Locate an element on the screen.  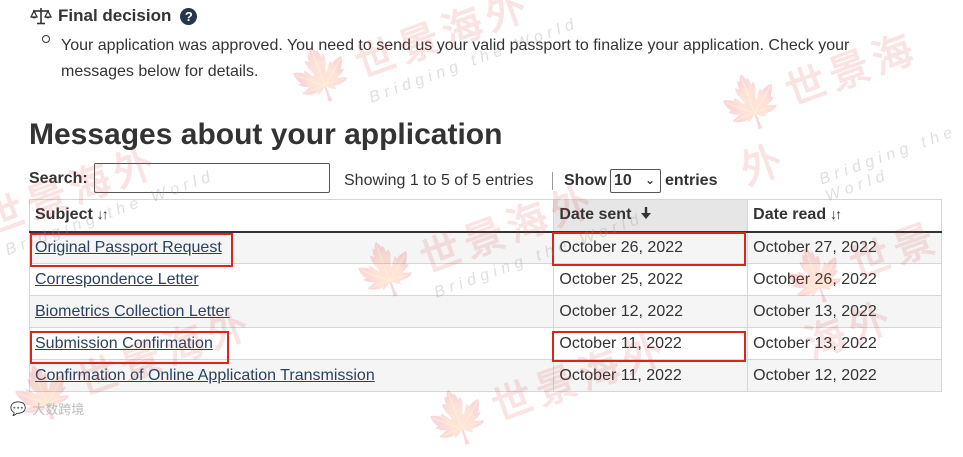
table-header-row: Subject ↓↑ Date sent Date read ↓↑ is located at coordinates (485, 216).